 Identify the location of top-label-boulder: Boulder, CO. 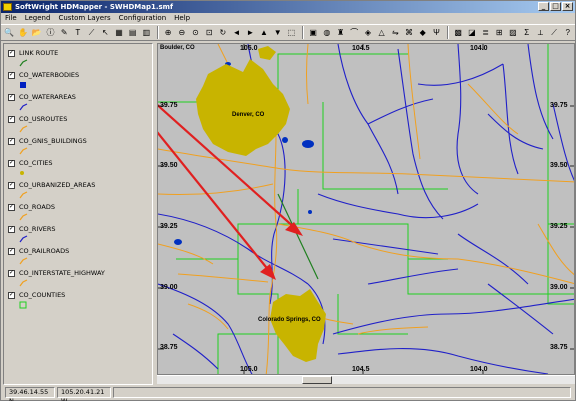
(177, 48).